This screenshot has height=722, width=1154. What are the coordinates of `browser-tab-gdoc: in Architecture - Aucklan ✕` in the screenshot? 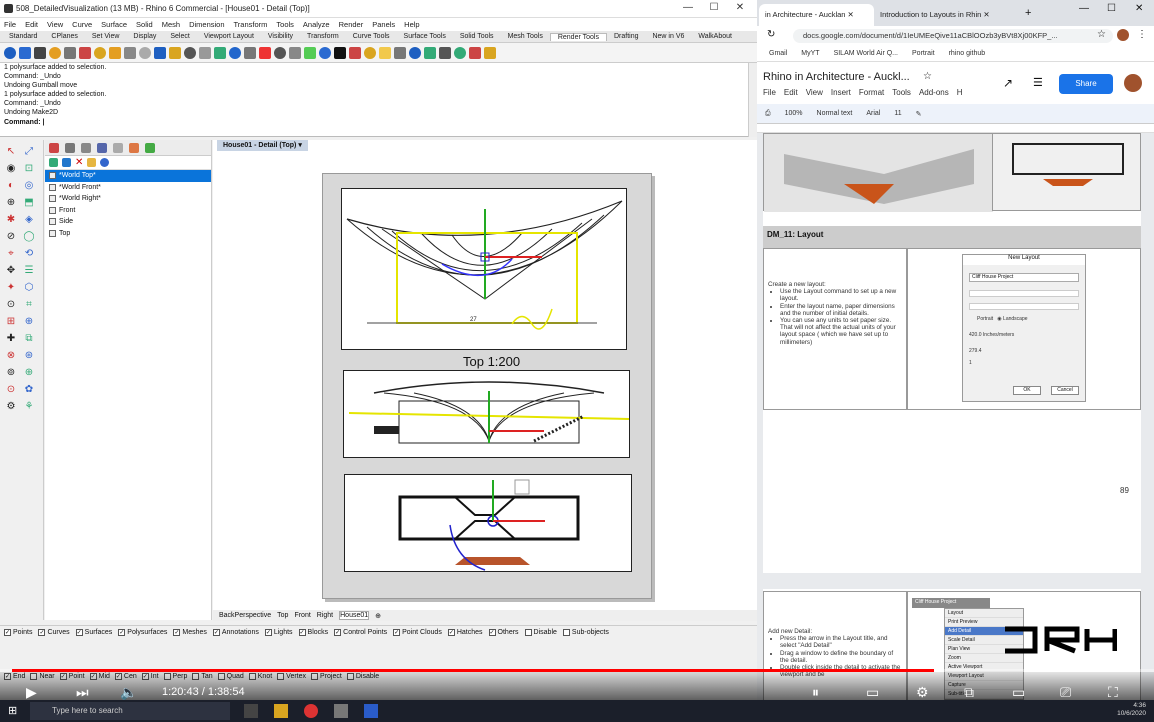 It's located at (816, 15).